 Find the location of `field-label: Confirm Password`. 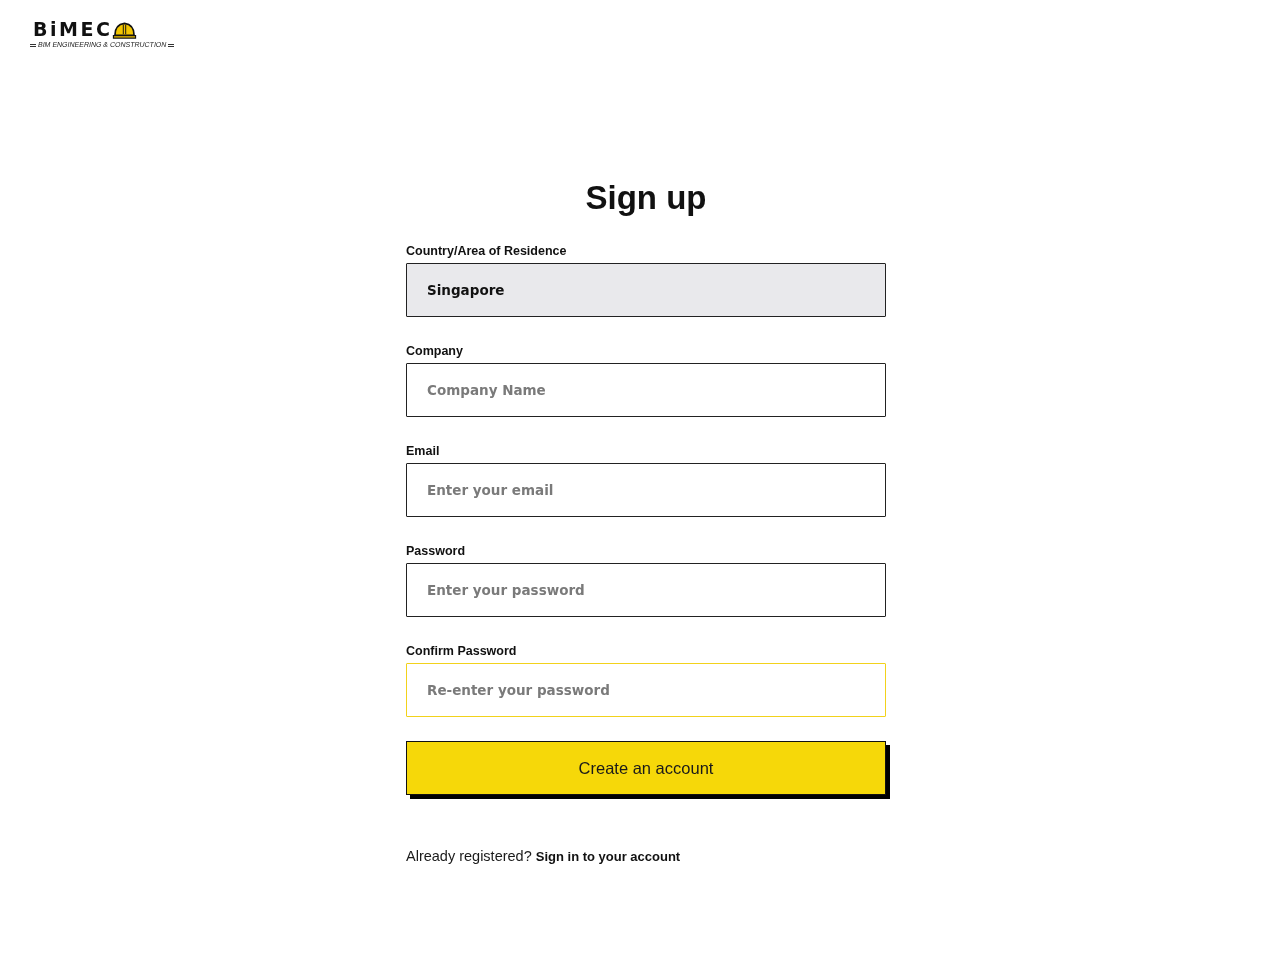

field-label: Confirm Password is located at coordinates (461, 651).